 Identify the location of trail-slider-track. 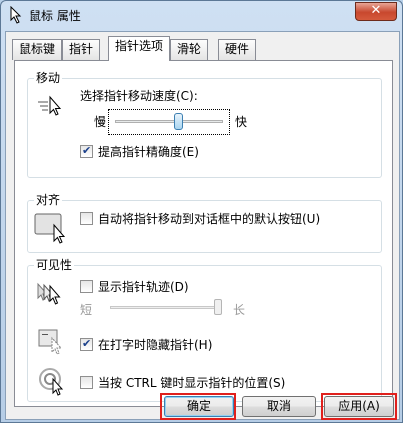
(166, 307).